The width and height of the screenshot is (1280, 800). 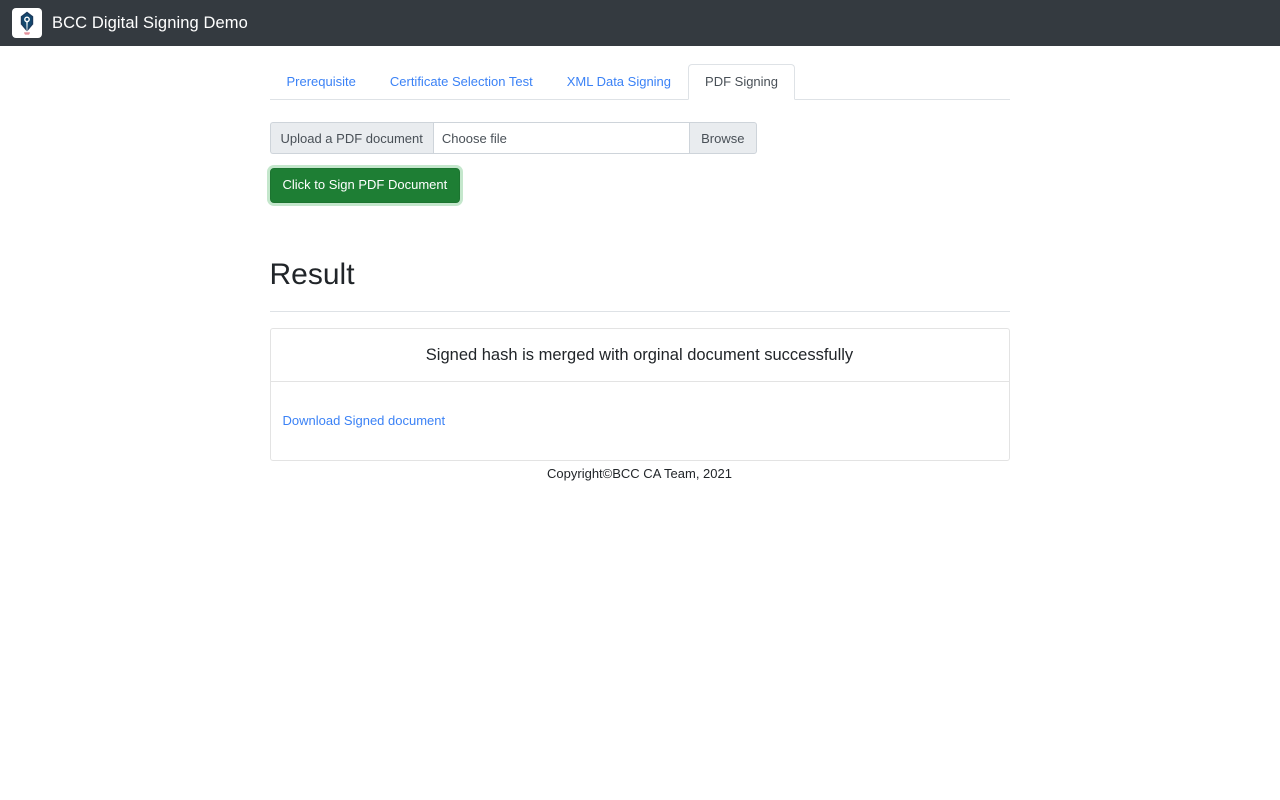 What do you see at coordinates (150, 22) in the screenshot?
I see `brand-title: BCC Digital Signing Demo` at bounding box center [150, 22].